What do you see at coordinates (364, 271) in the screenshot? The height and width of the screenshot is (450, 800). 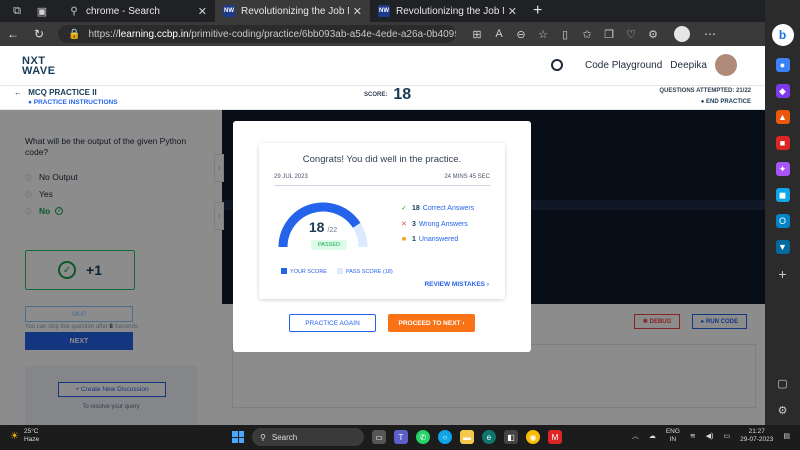 I see `legend-pass-score: PASS SCORE (18)` at bounding box center [364, 271].